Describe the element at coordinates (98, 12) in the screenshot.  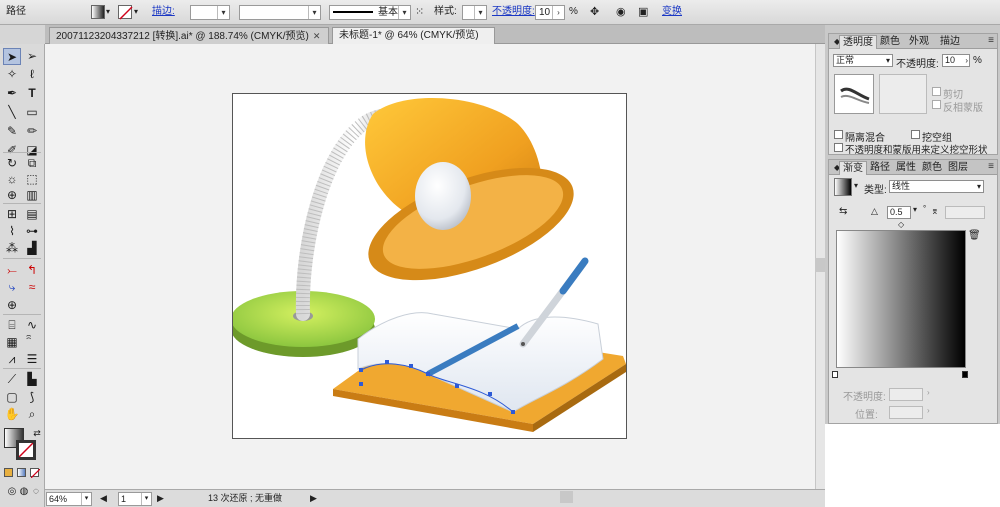
I see `fill-swatch` at that location.